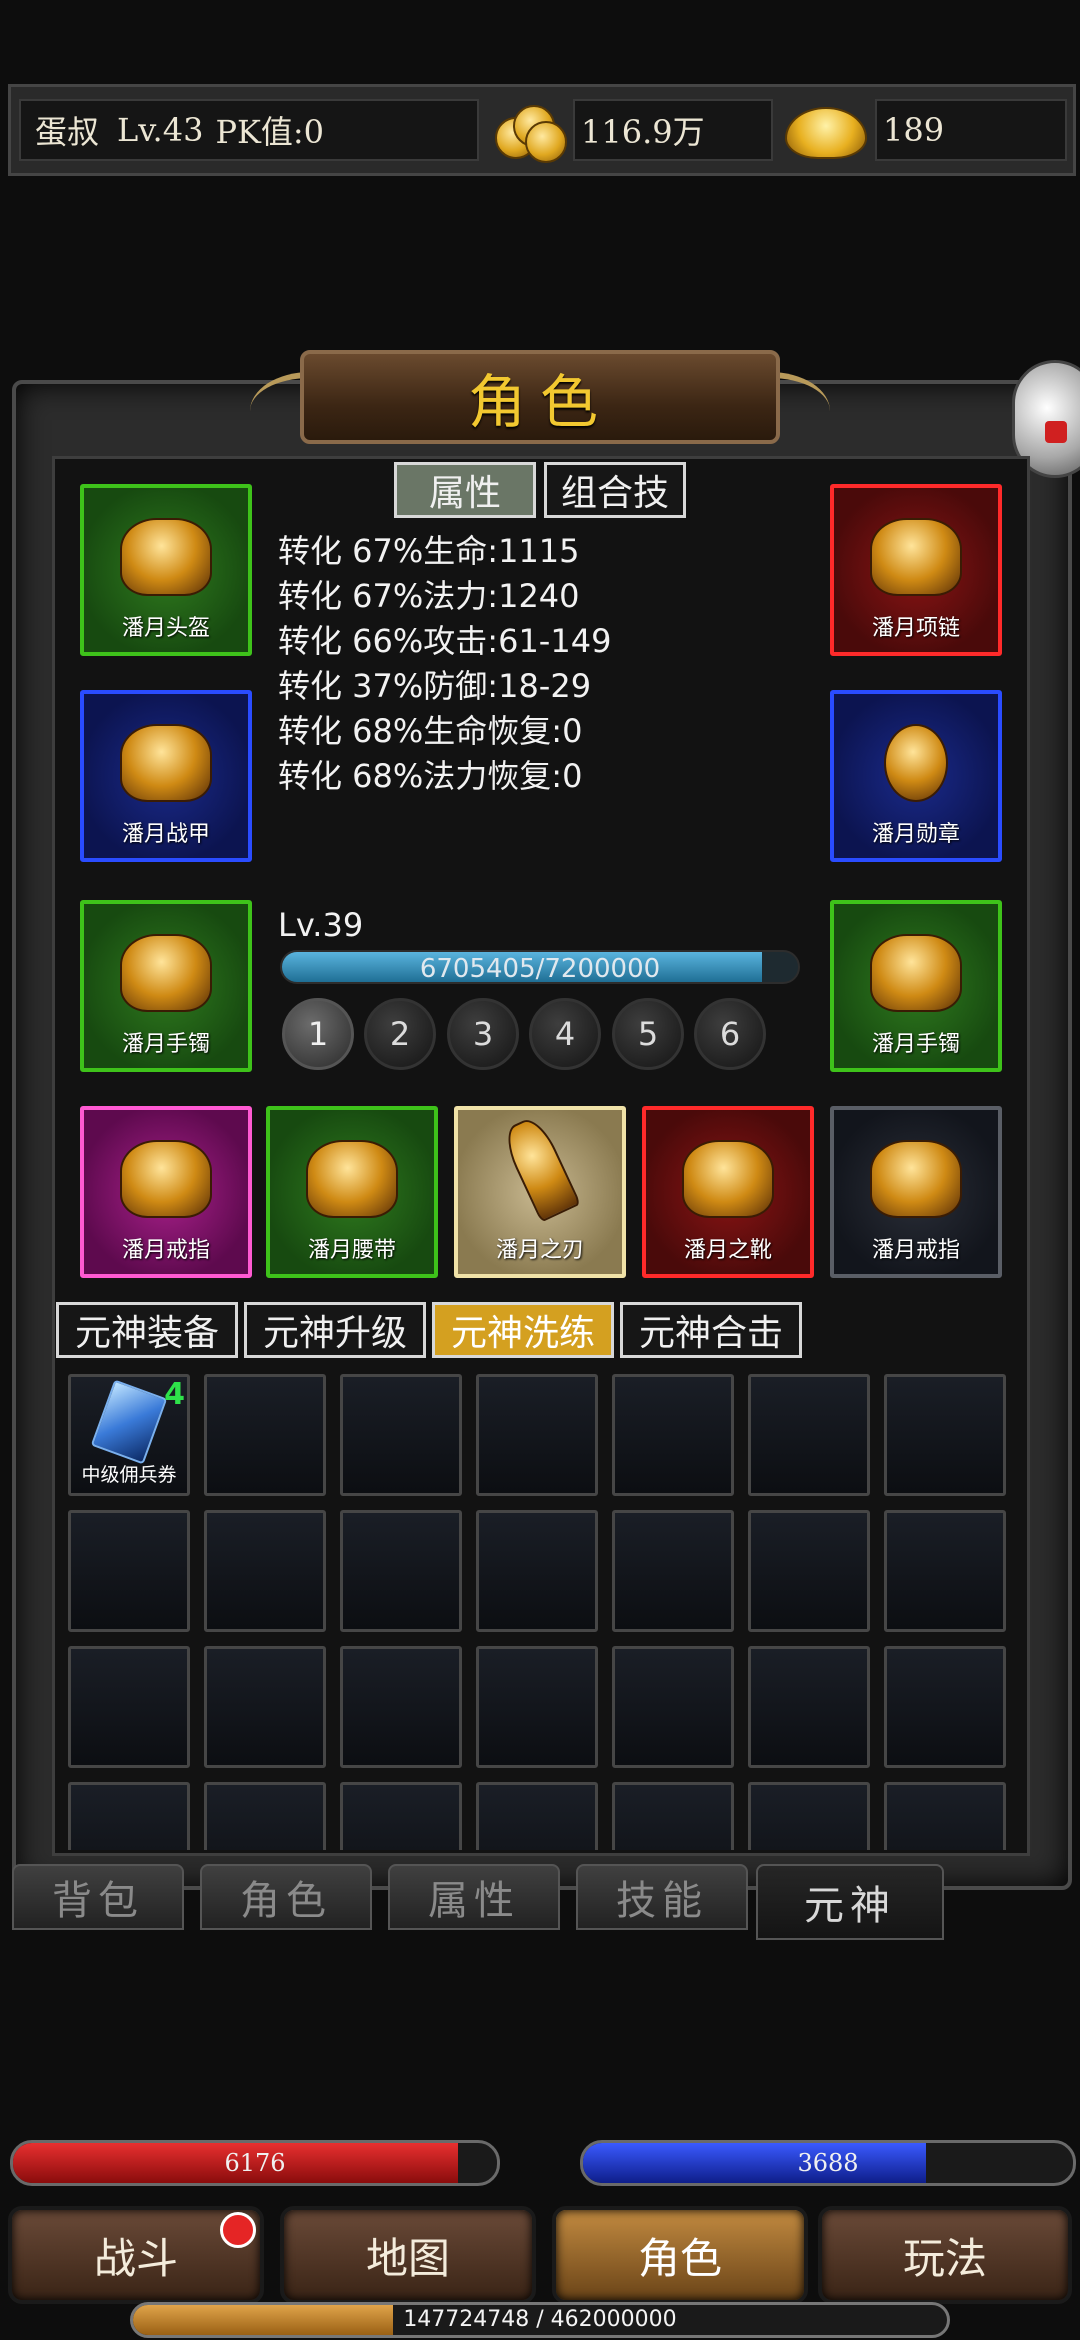  I want to click on necklace-icon, so click(916, 557).